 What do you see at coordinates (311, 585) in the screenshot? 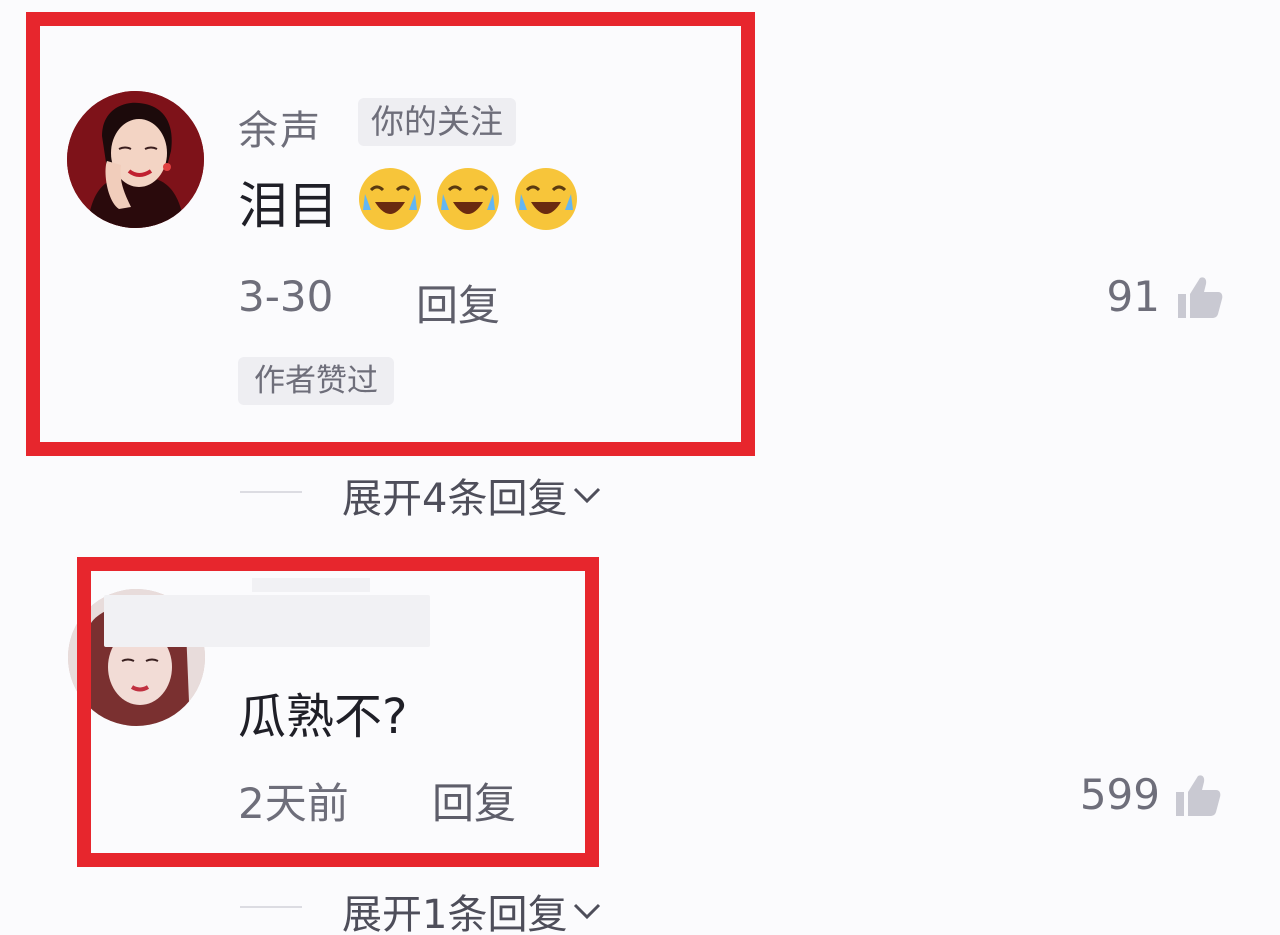
I see `redaction-mark` at bounding box center [311, 585].